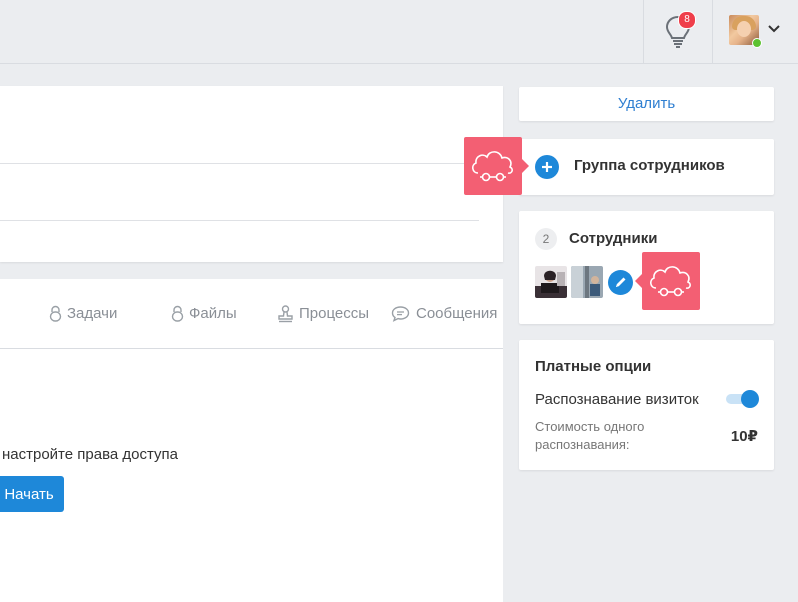 The height and width of the screenshot is (602, 798). I want to click on employees-title: Сотрудники, so click(613, 238).